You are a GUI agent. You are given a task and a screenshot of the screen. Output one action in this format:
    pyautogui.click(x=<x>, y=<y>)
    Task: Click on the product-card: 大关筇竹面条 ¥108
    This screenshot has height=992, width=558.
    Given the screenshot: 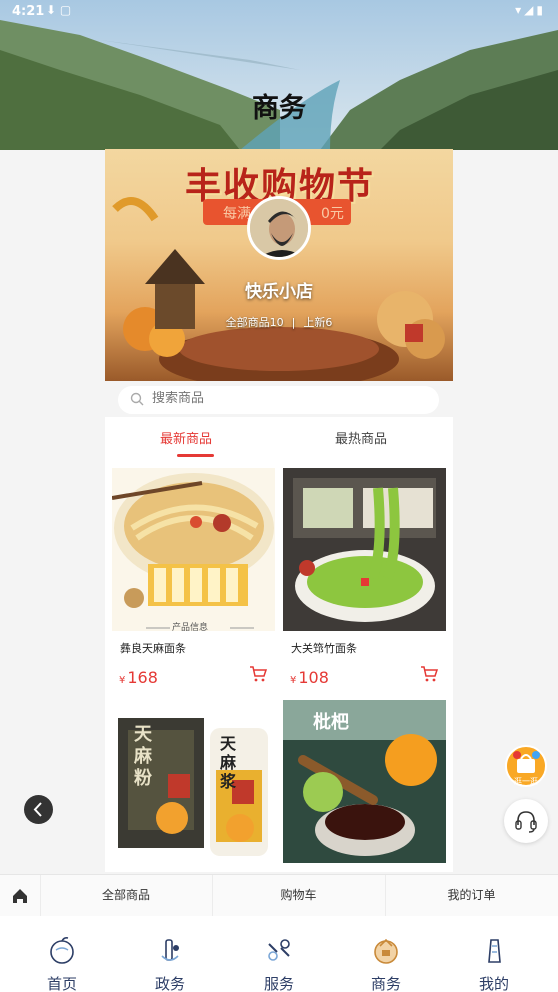 What is the action you would take?
    pyautogui.click(x=364, y=580)
    